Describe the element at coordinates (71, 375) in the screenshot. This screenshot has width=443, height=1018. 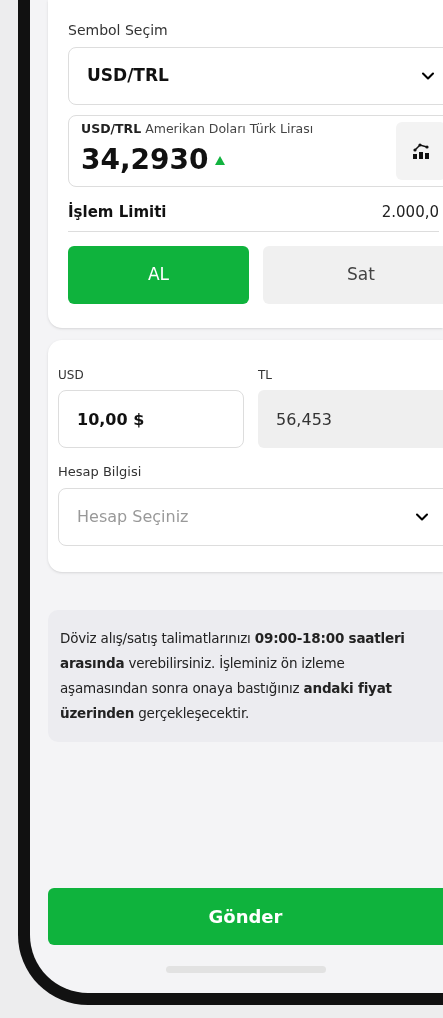
I see `field-label: USD` at that location.